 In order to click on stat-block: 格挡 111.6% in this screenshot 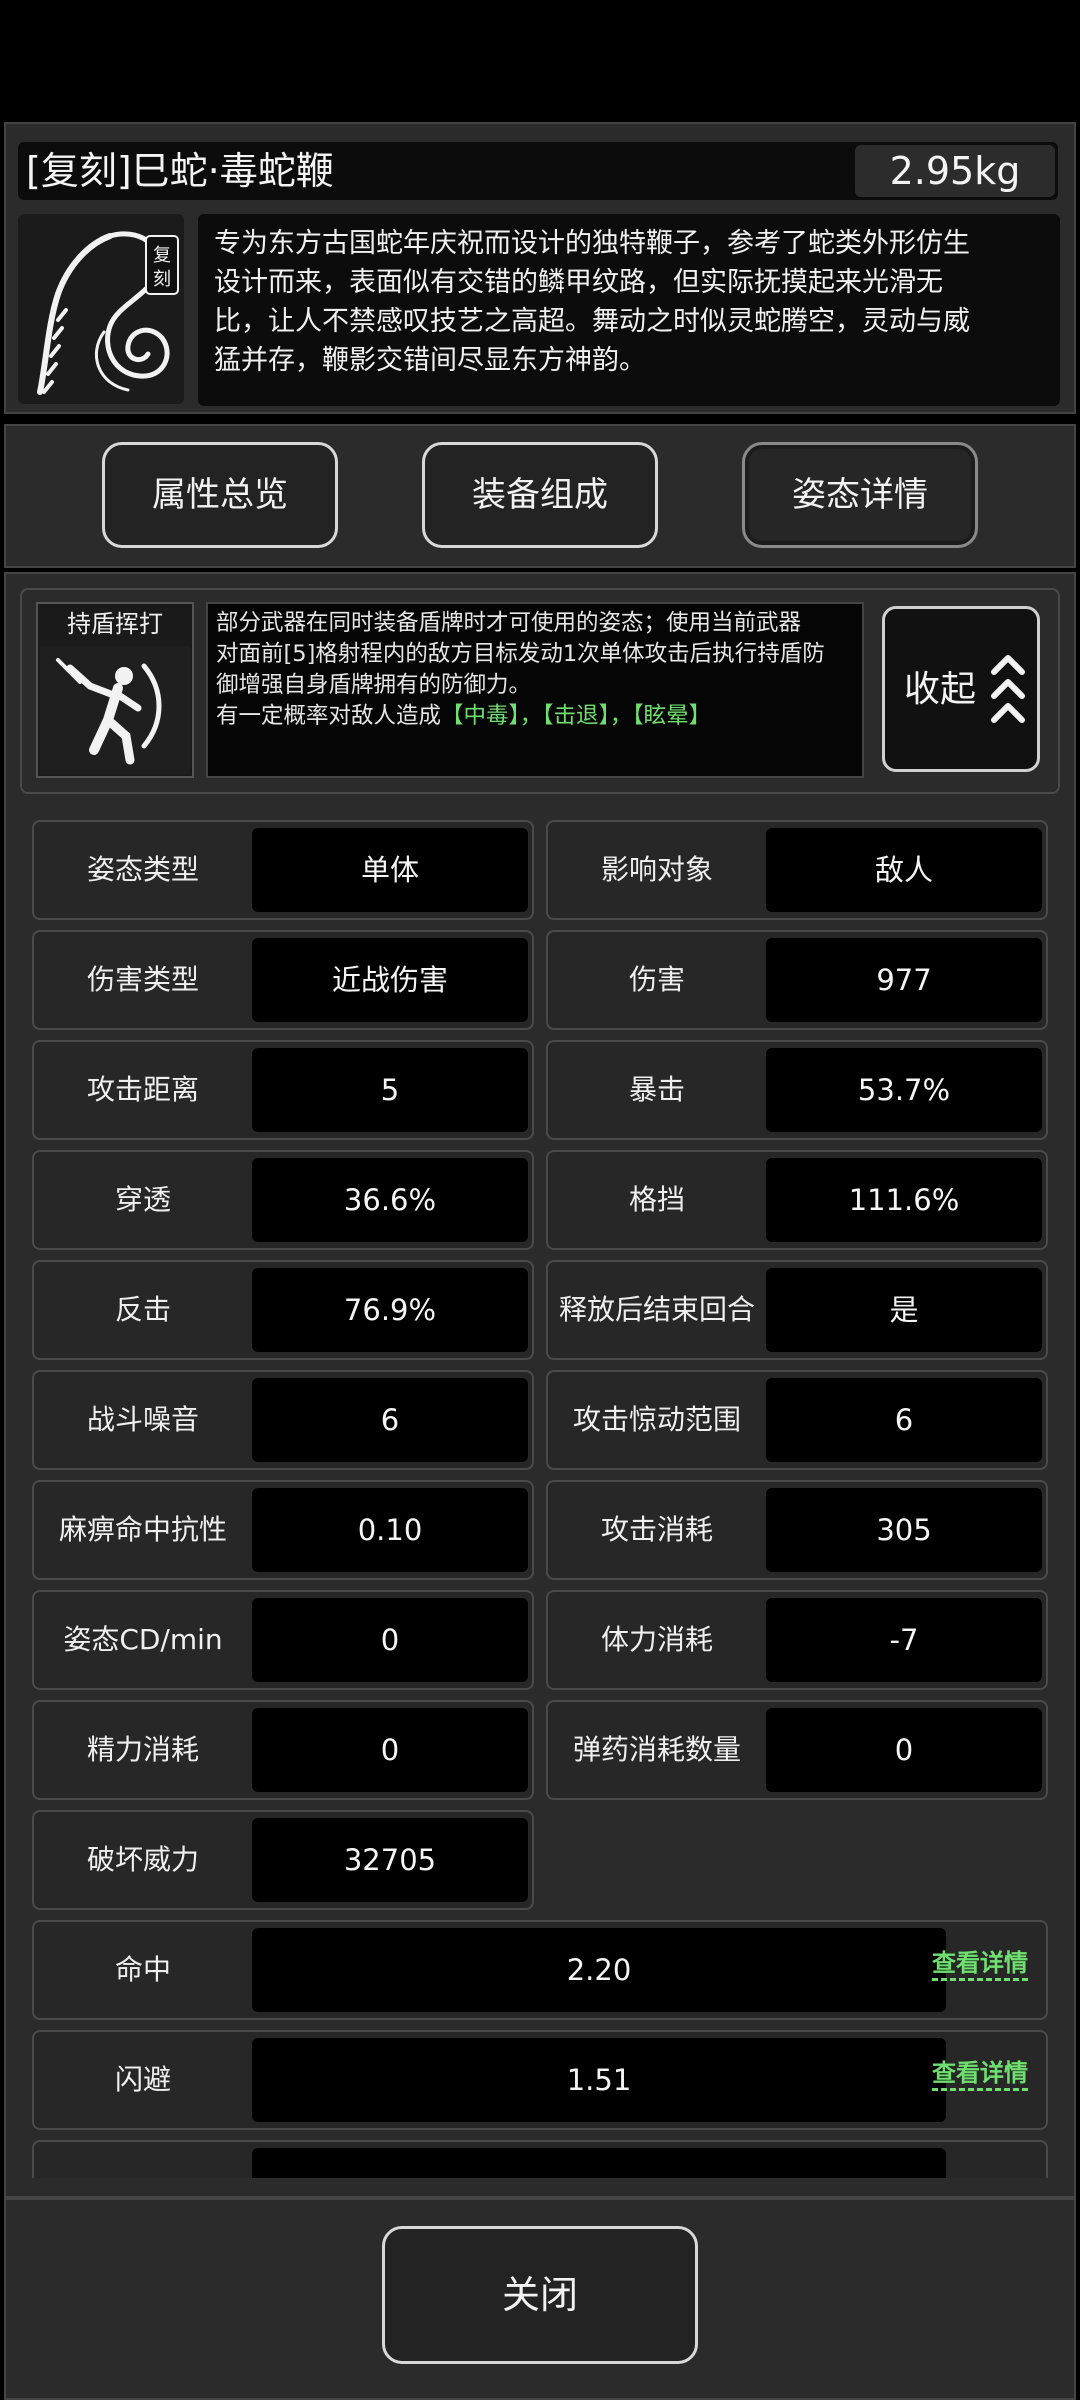, I will do `click(797, 1200)`.